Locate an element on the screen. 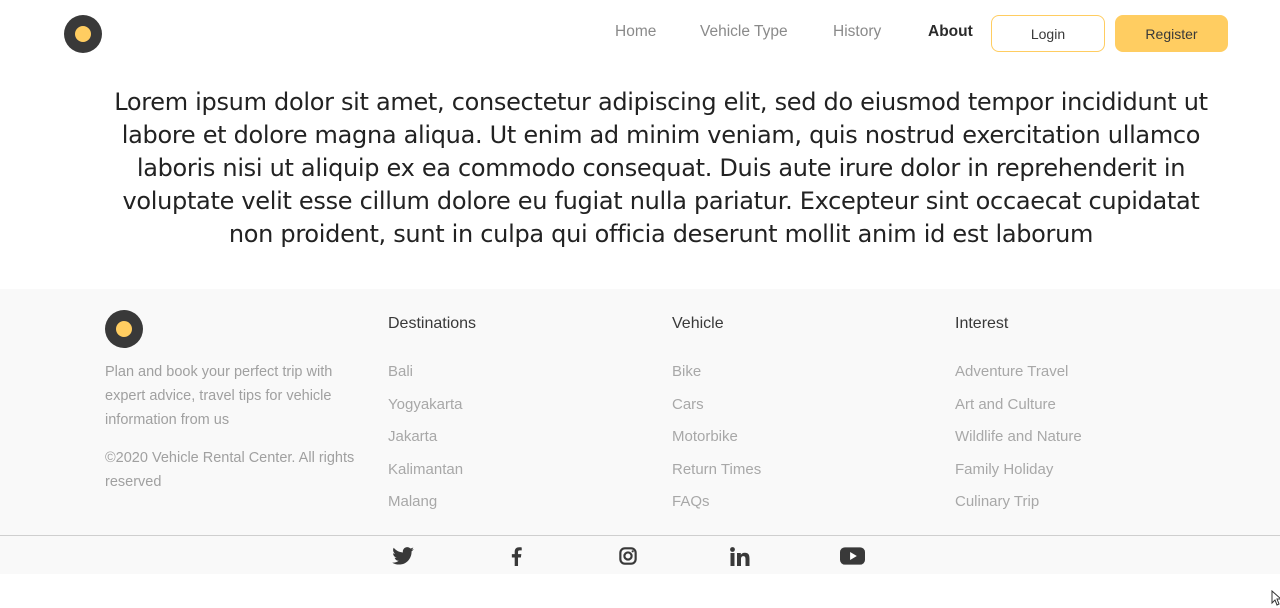  footer-link: Kalimantan is located at coordinates (432, 477).